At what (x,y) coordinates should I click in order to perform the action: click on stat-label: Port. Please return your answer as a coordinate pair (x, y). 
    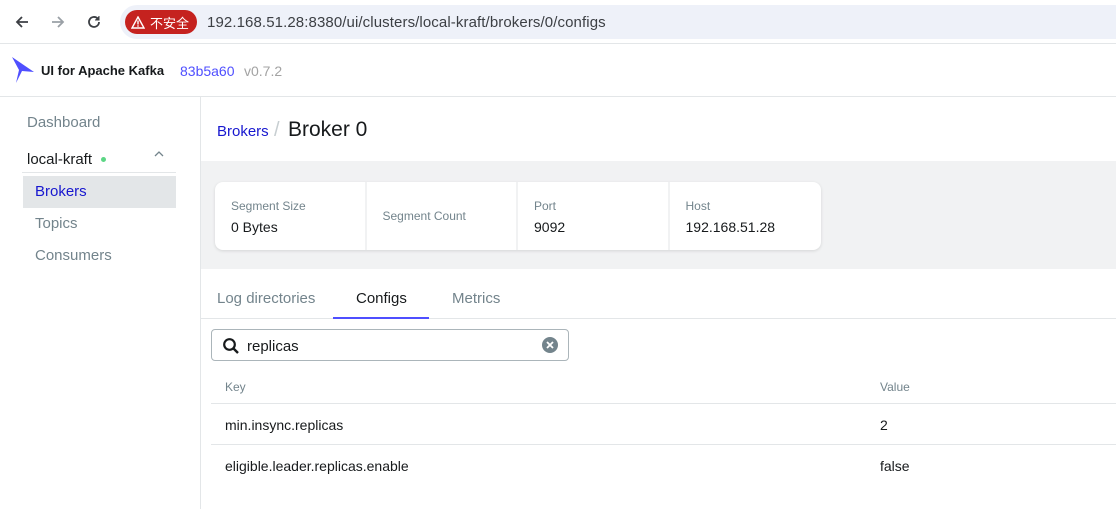
    Looking at the image, I should click on (545, 206).